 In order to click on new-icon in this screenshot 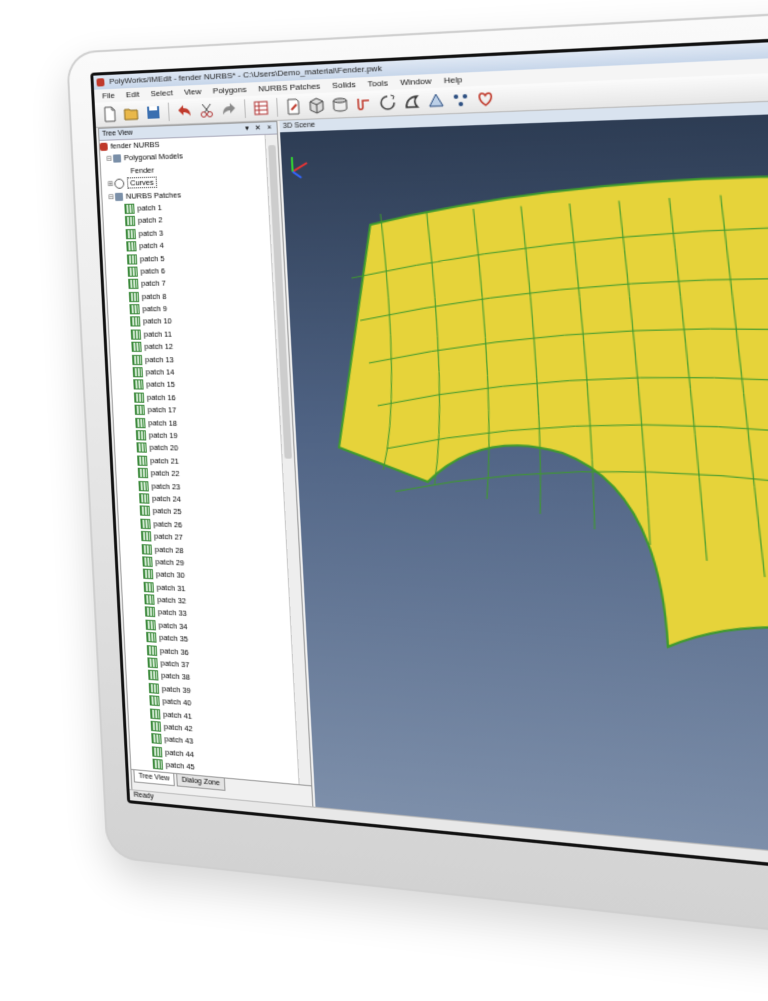, I will do `click(110, 114)`.